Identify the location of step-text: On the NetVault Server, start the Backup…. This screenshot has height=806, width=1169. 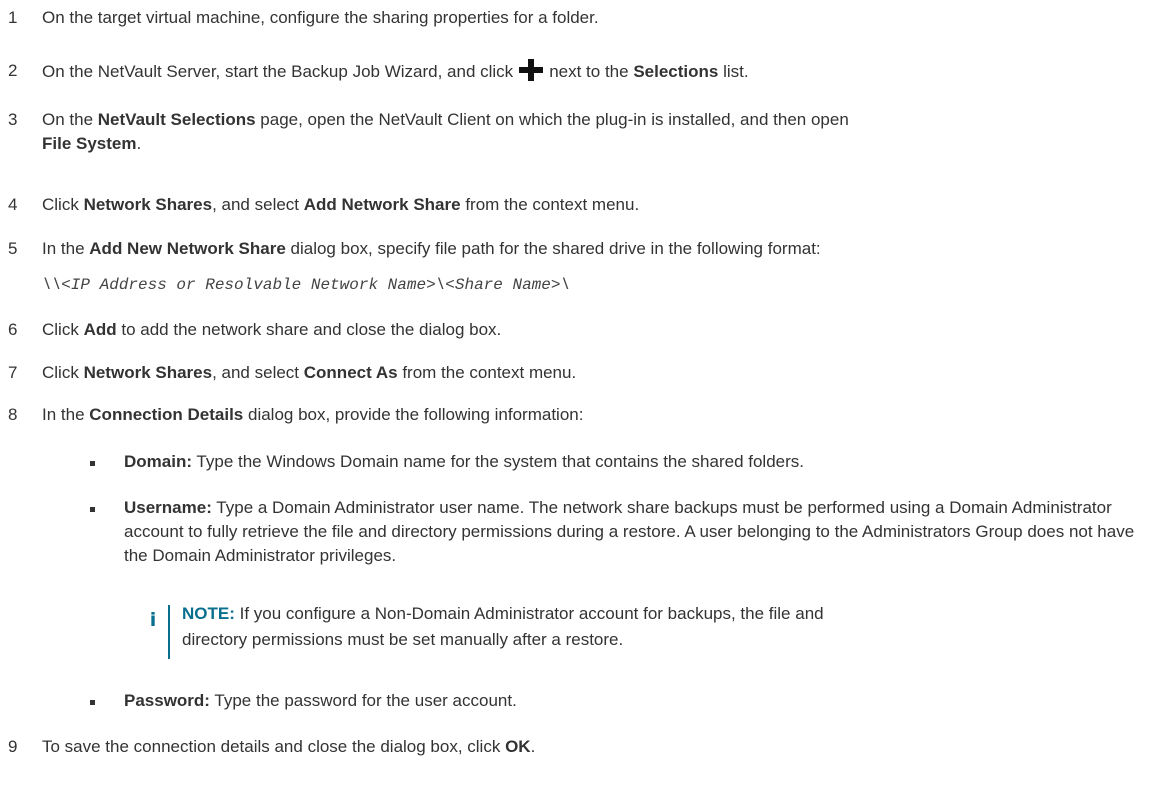
(602, 71).